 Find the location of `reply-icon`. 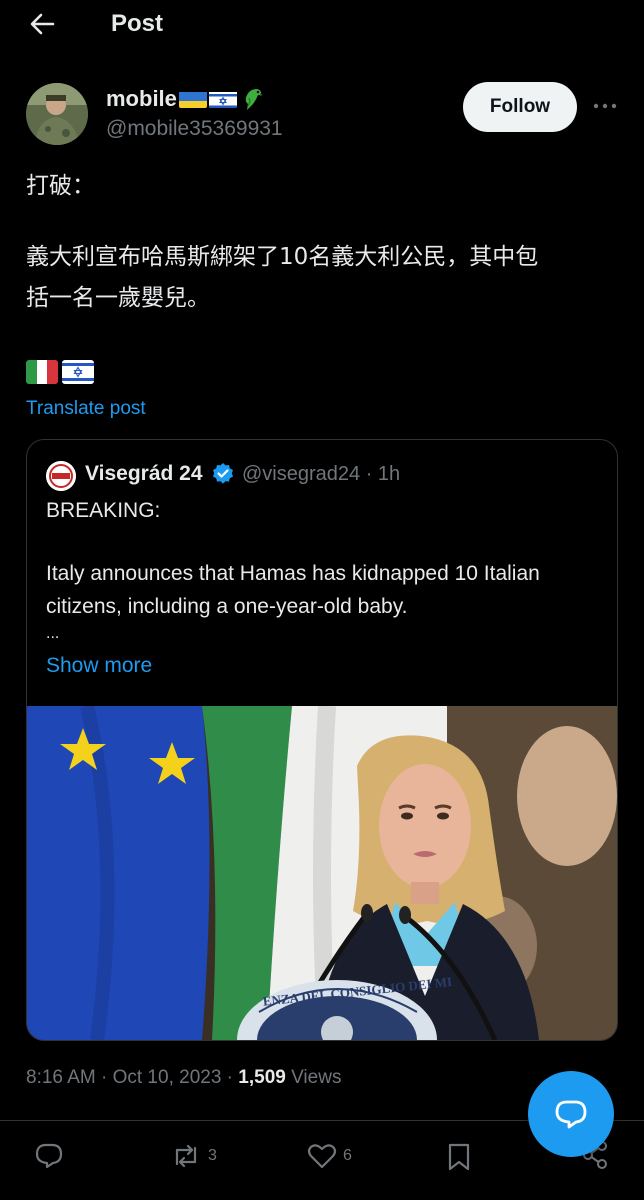

reply-icon is located at coordinates (49, 1156).